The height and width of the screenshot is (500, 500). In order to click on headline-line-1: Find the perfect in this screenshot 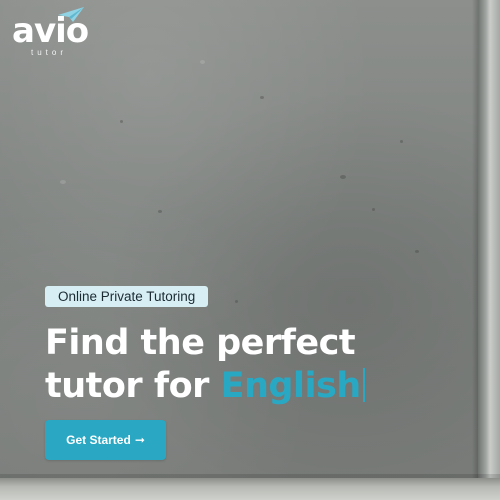, I will do `click(200, 343)`.